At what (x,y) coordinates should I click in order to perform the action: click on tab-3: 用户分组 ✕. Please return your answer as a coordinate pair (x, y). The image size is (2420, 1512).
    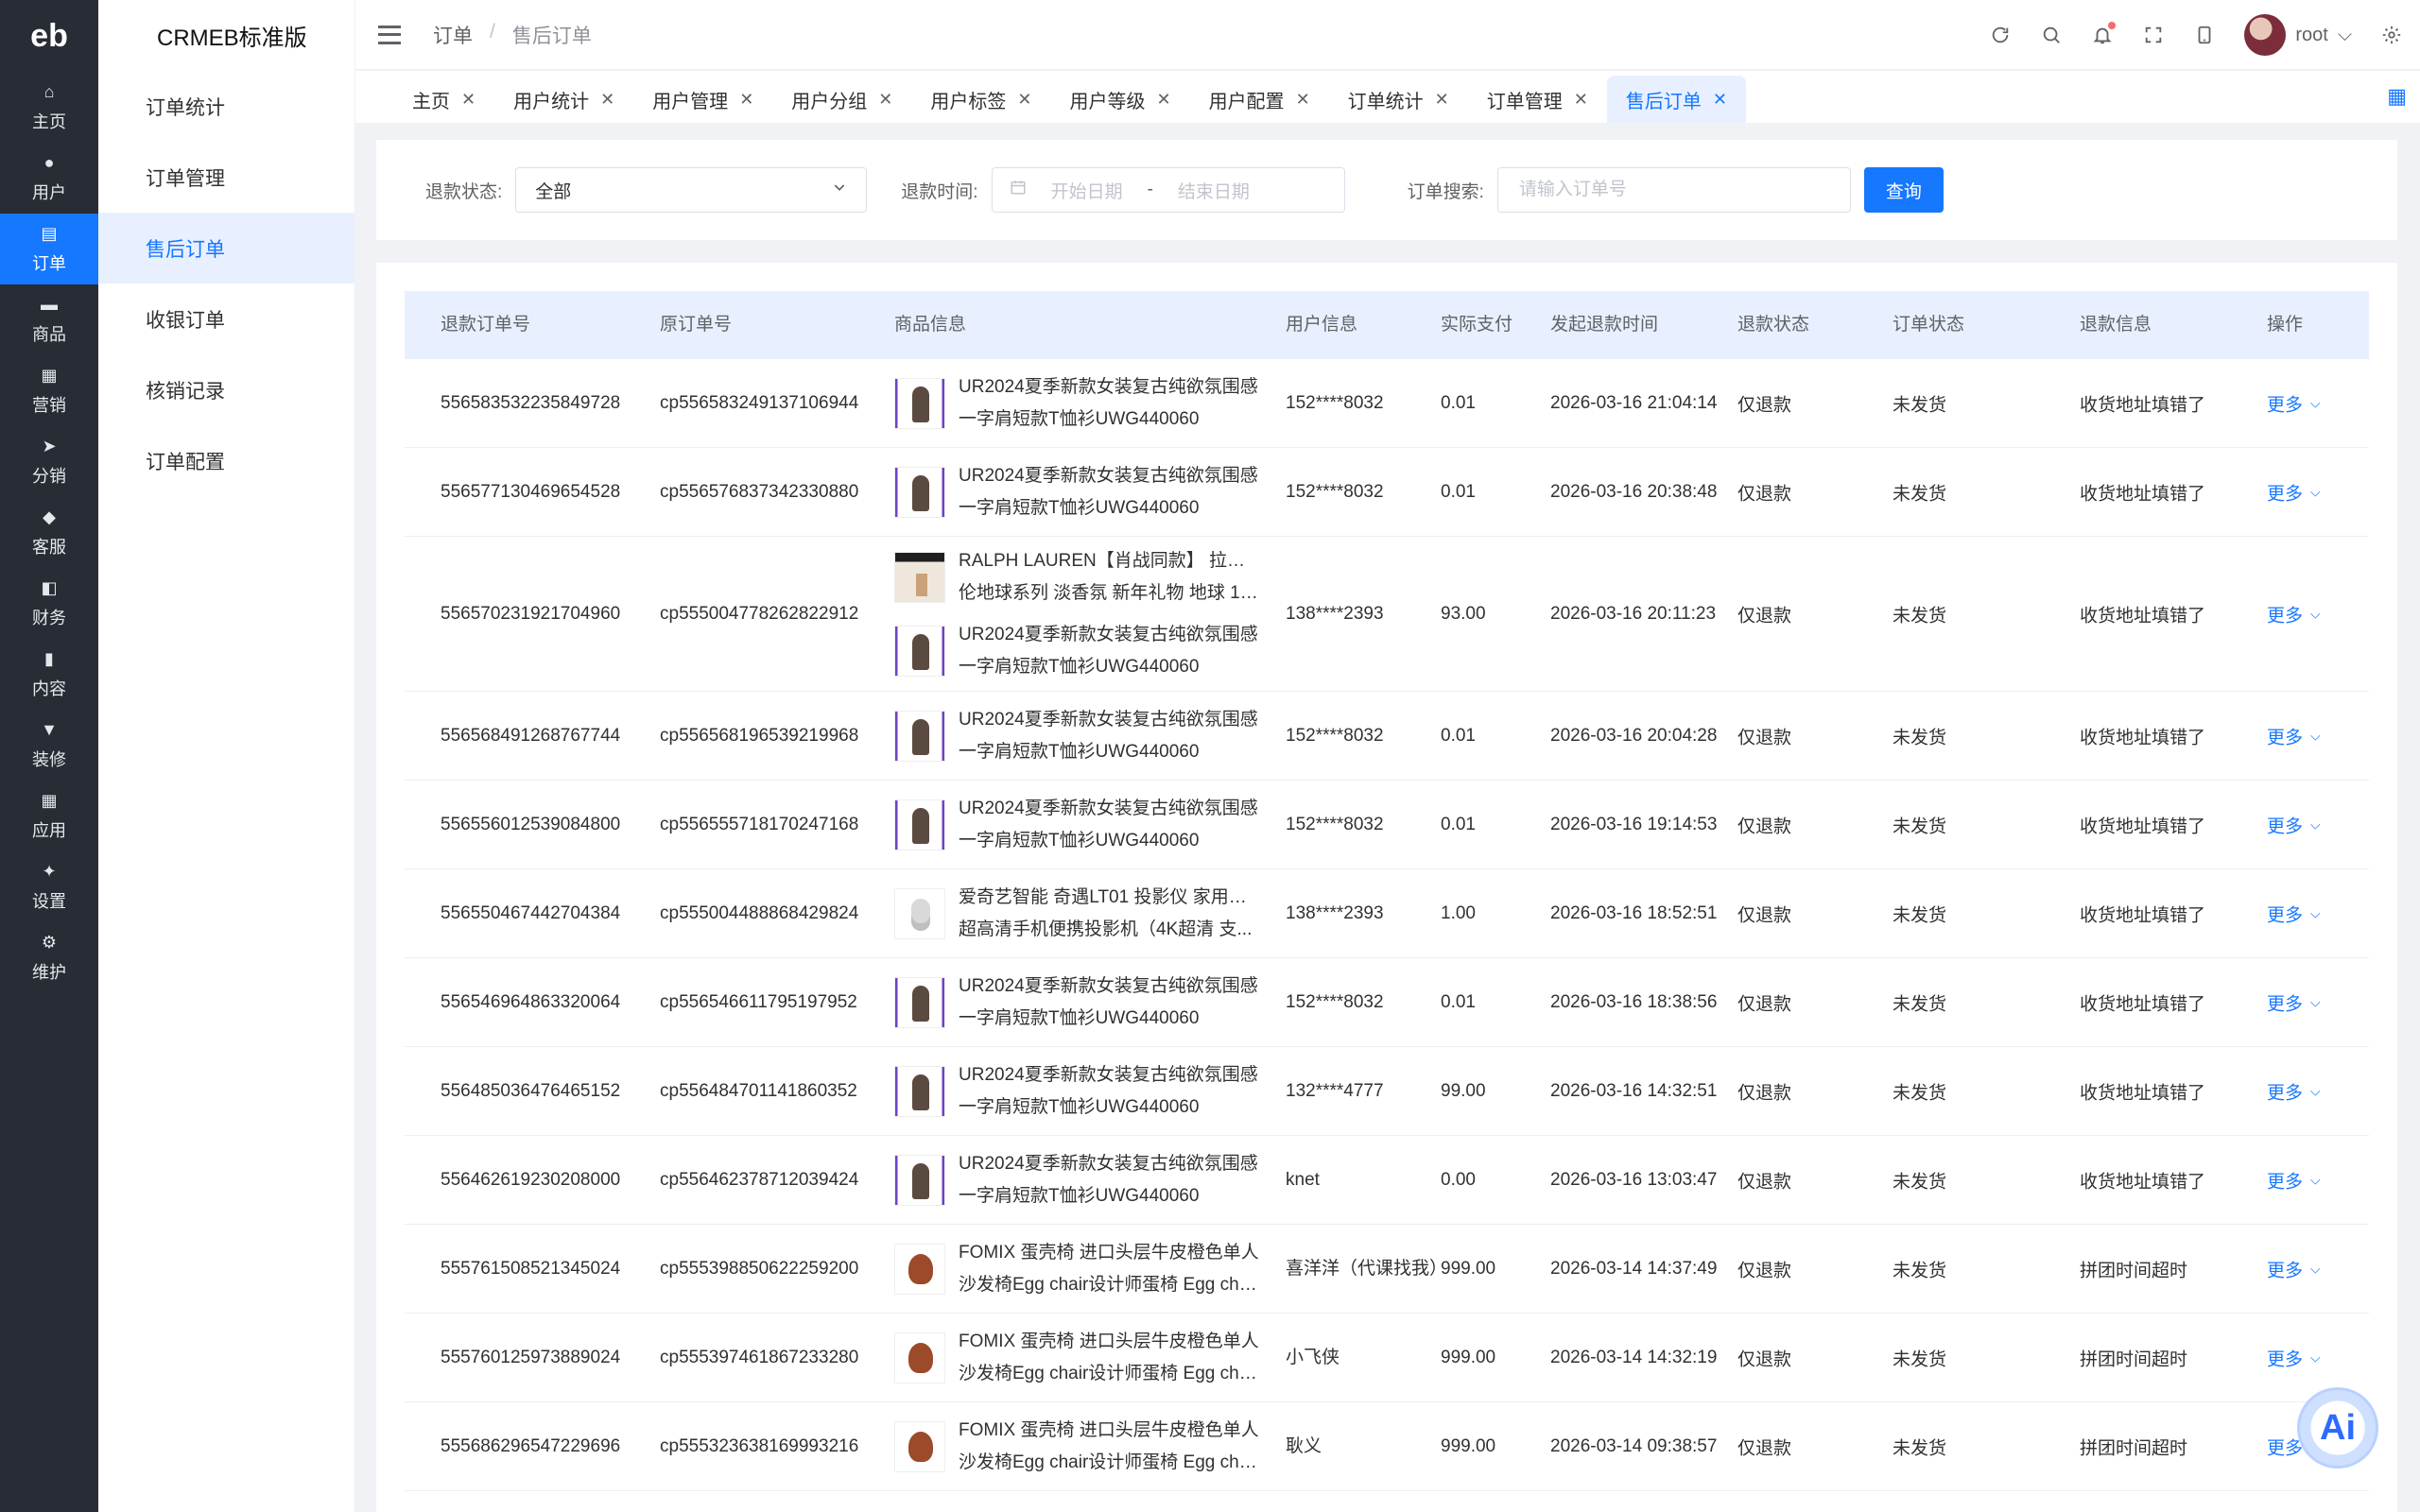
    Looking at the image, I should click on (842, 99).